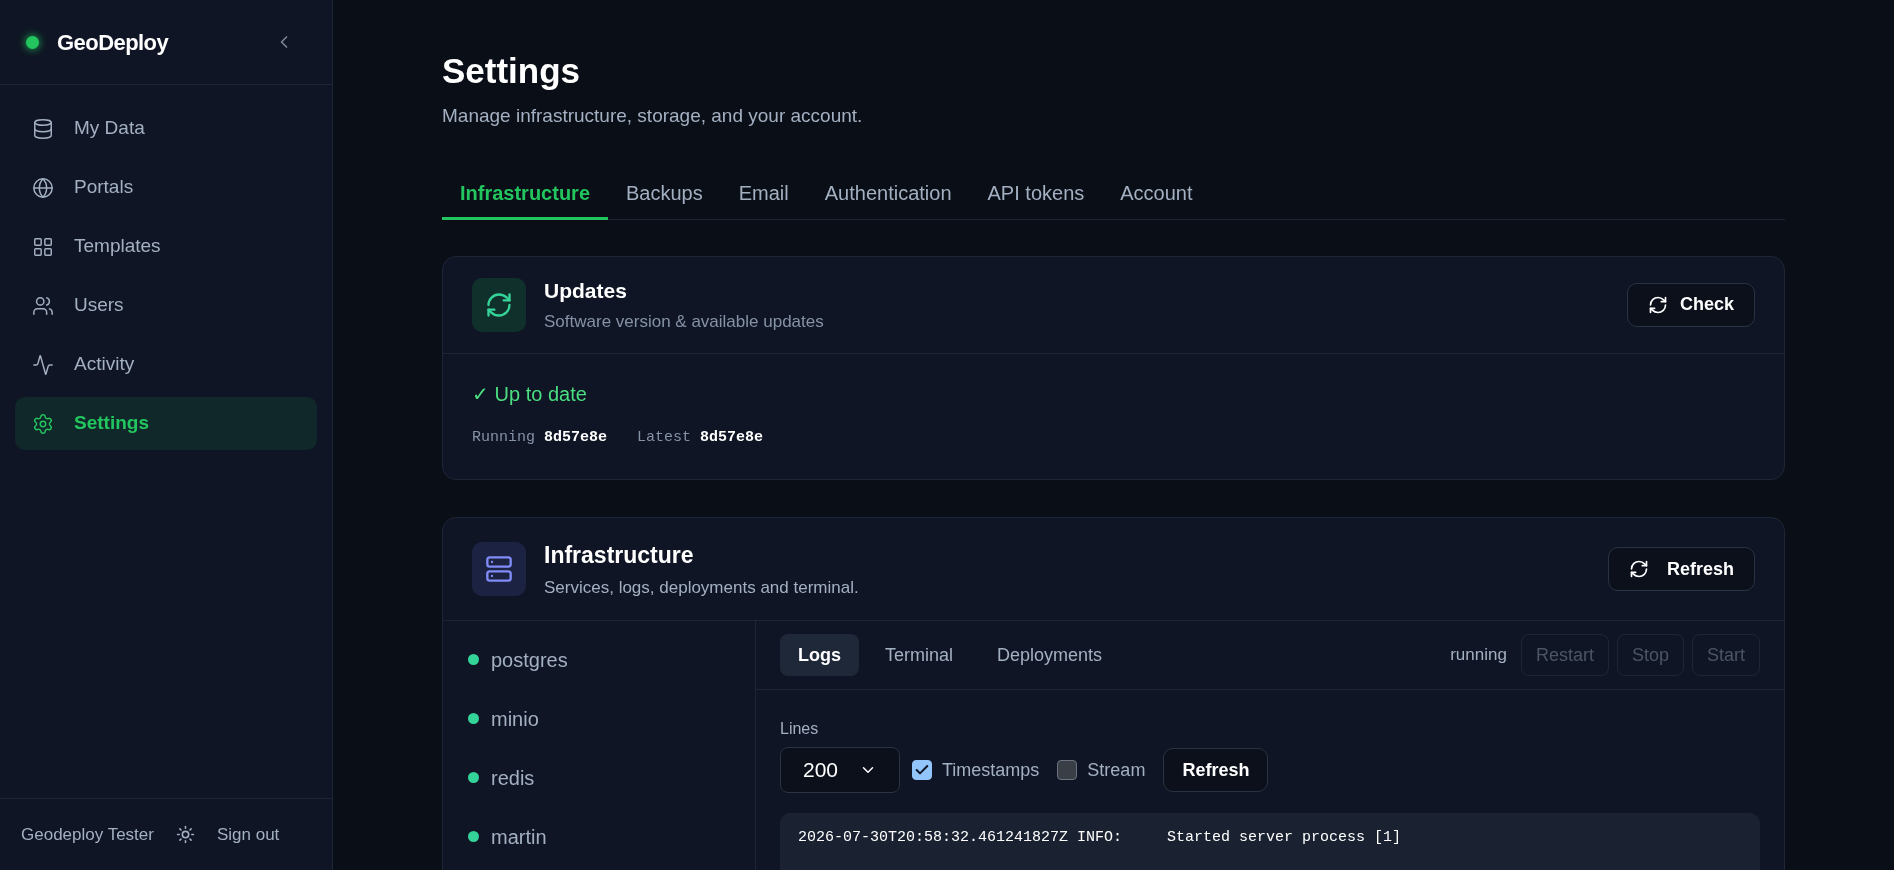 Image resolution: width=1894 pixels, height=870 pixels. Describe the element at coordinates (1100, 838) in the screenshot. I see `log-line: 2026-07-30T20:58:32.461241827Z INFO: Started server process [1]` at that location.